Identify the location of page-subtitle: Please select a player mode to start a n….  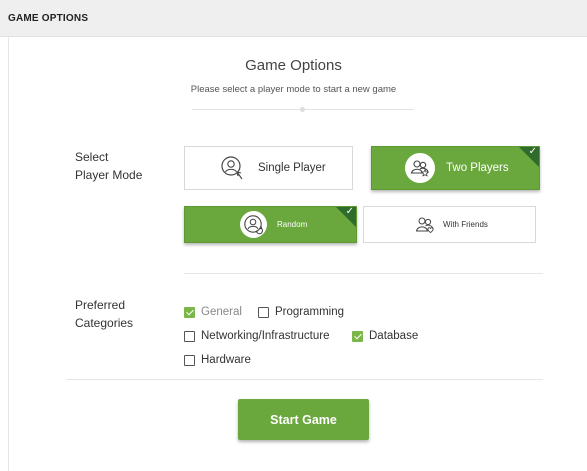
(293, 89).